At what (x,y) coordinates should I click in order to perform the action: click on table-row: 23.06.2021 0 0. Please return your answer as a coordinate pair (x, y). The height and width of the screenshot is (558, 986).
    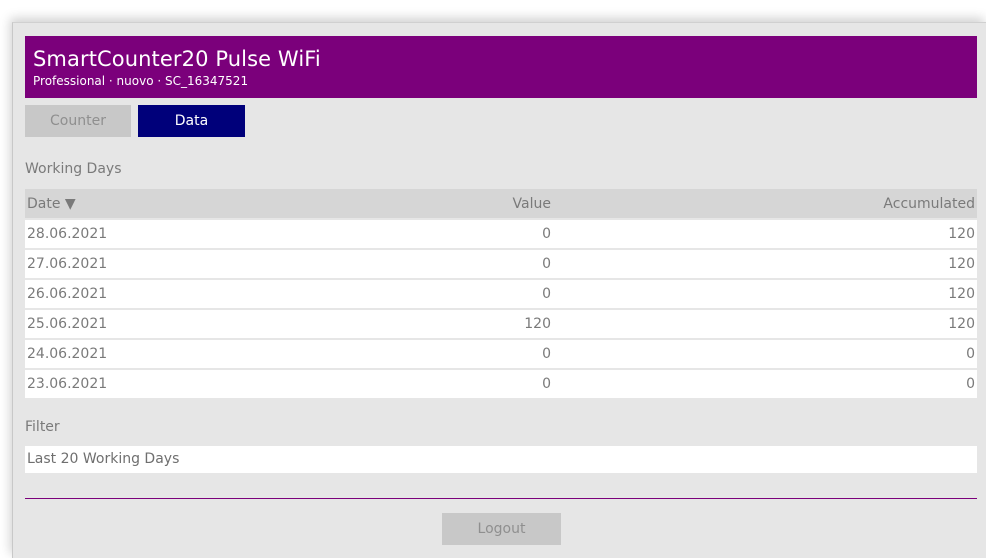
    Looking at the image, I should click on (501, 383).